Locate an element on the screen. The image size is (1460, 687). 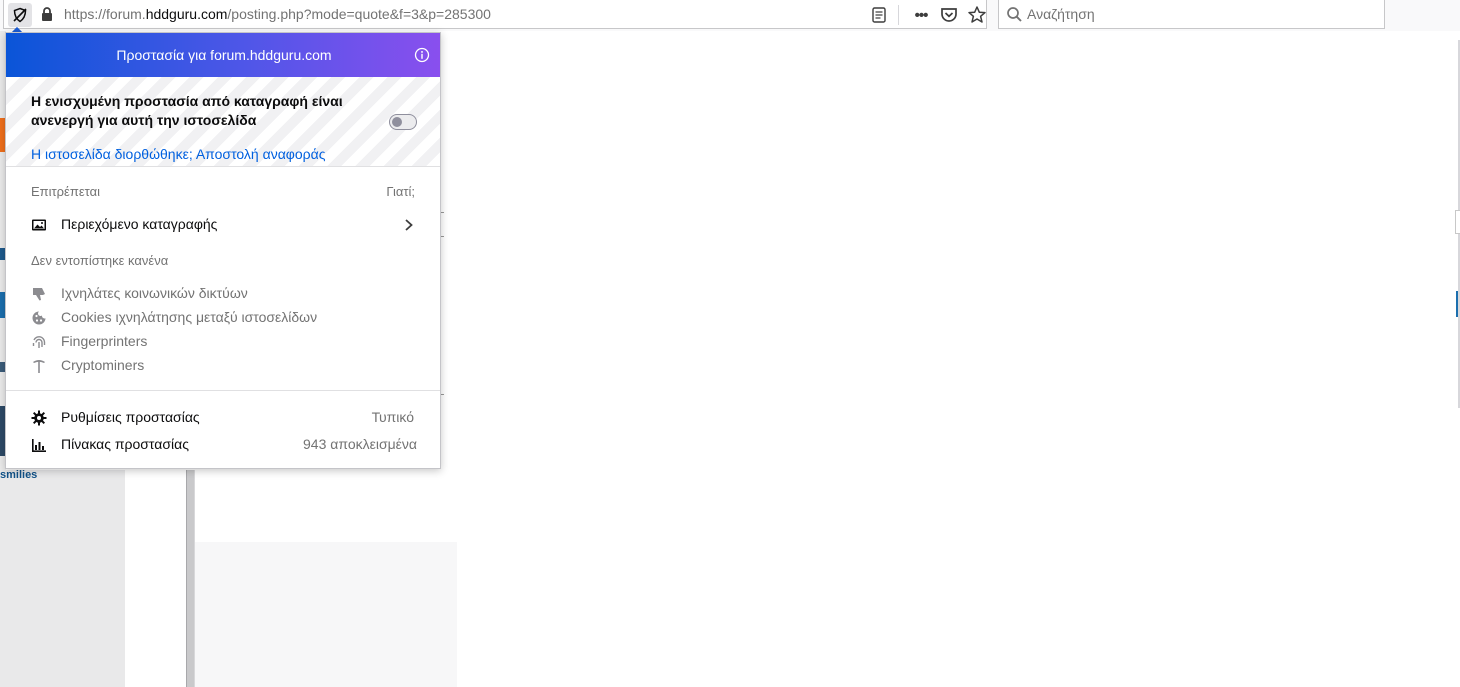
panel-divider is located at coordinates (223, 390).